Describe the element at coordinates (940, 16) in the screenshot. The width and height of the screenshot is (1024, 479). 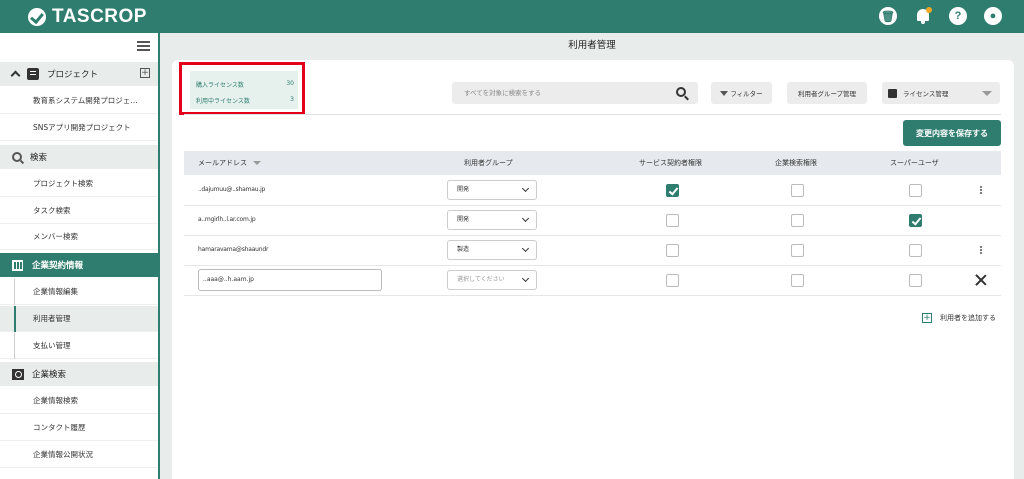
I see `header-actions: 🗑 ? ●` at that location.